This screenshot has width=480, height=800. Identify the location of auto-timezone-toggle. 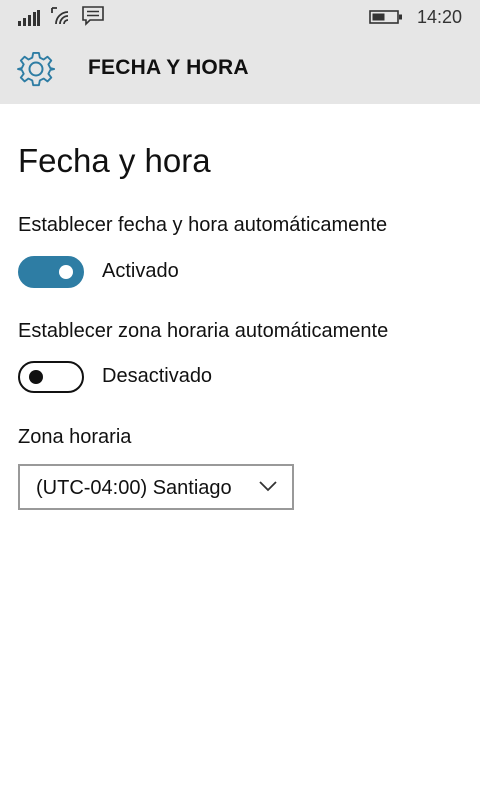
(51, 377).